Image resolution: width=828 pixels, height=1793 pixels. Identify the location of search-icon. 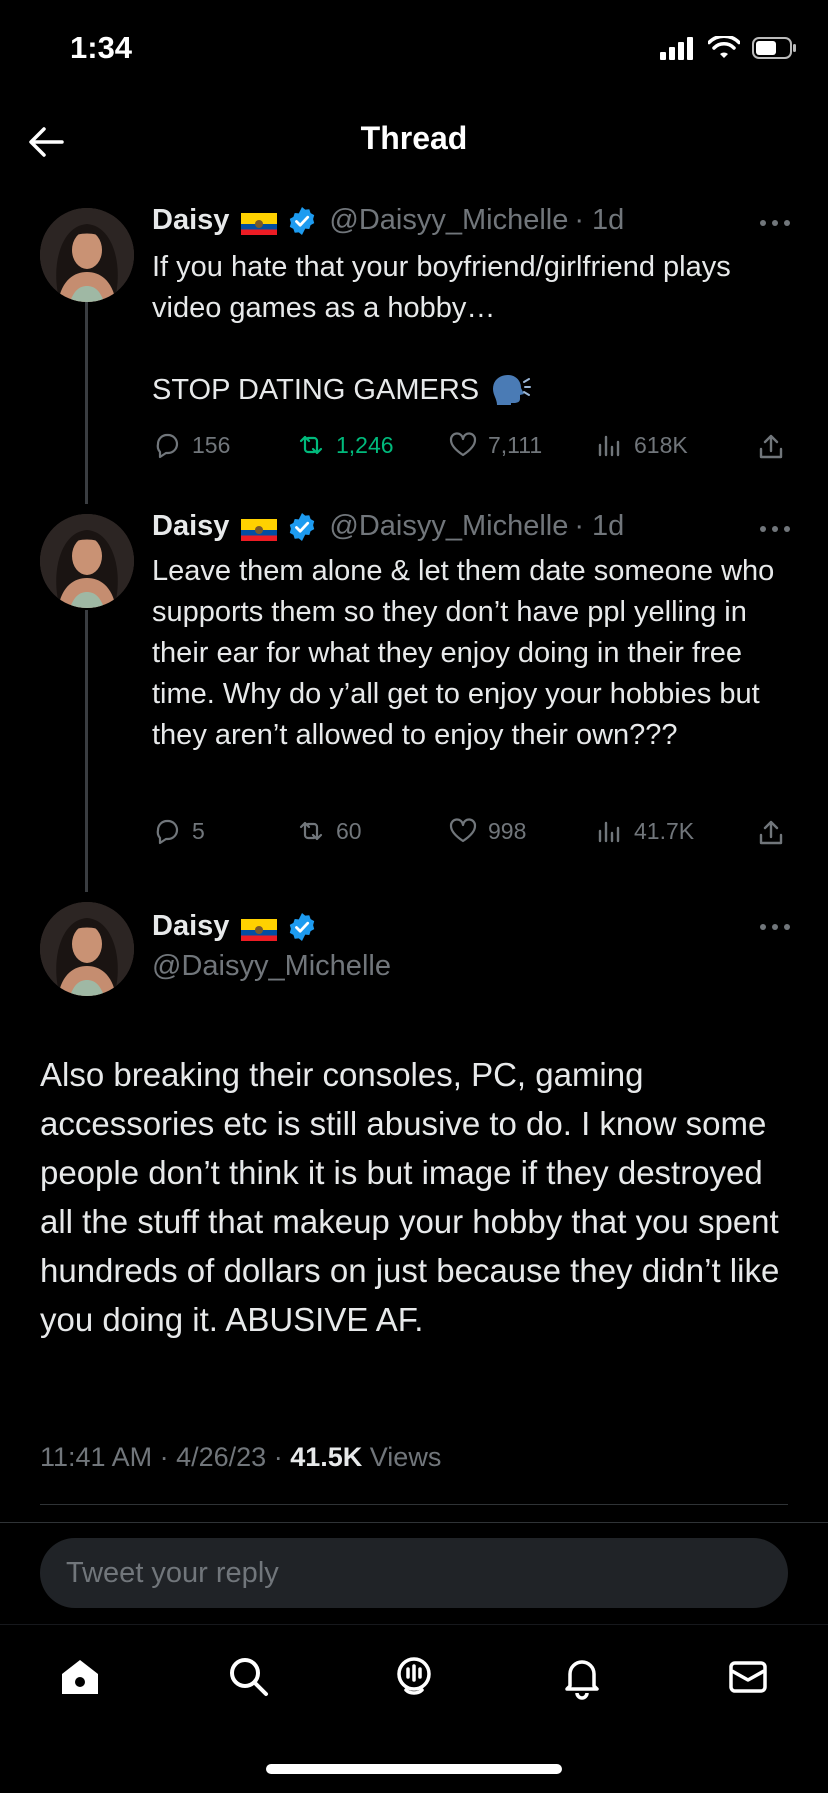
(248, 1676).